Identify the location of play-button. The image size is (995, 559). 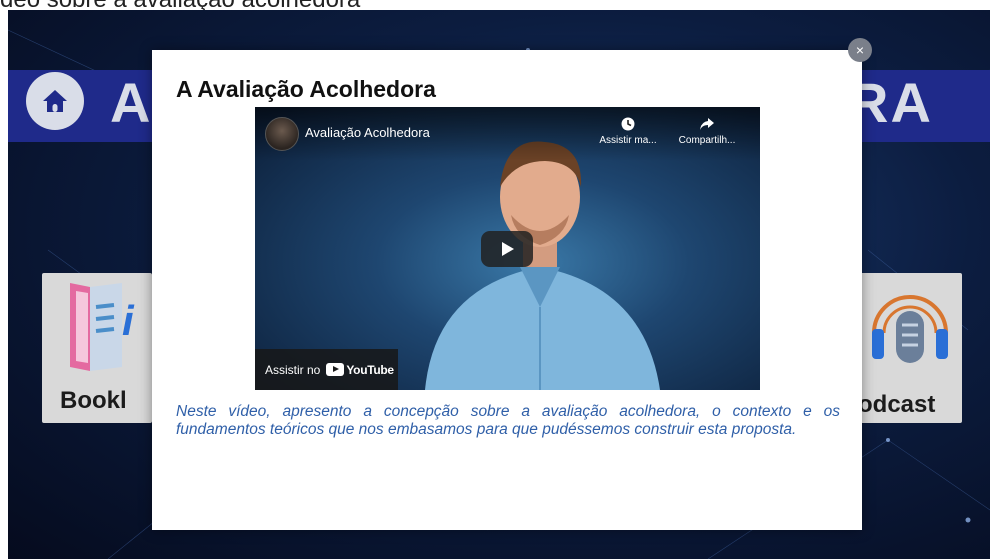
(507, 249).